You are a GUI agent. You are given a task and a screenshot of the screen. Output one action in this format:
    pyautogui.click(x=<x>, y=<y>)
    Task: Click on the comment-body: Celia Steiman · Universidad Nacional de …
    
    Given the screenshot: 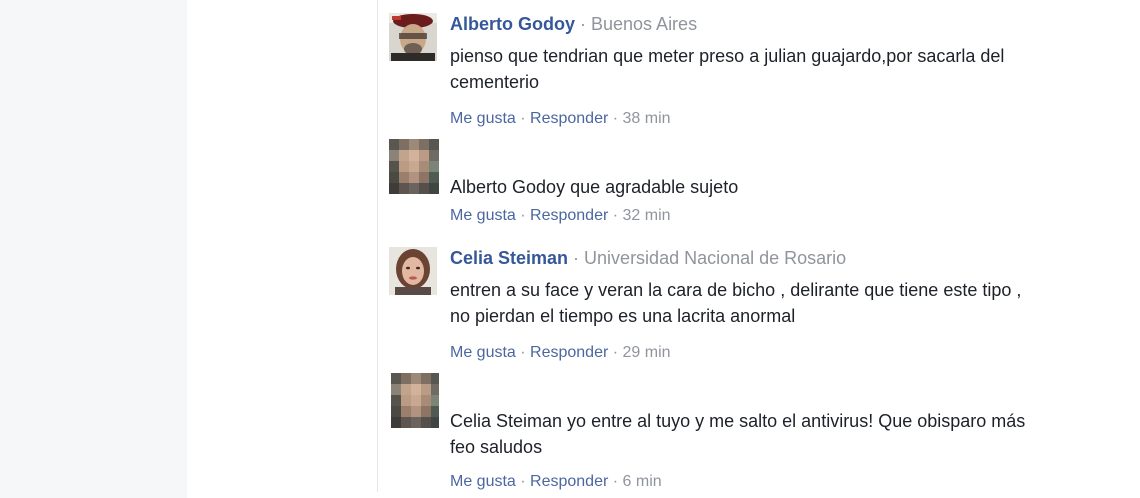 What is the action you would take?
    pyautogui.click(x=750, y=305)
    